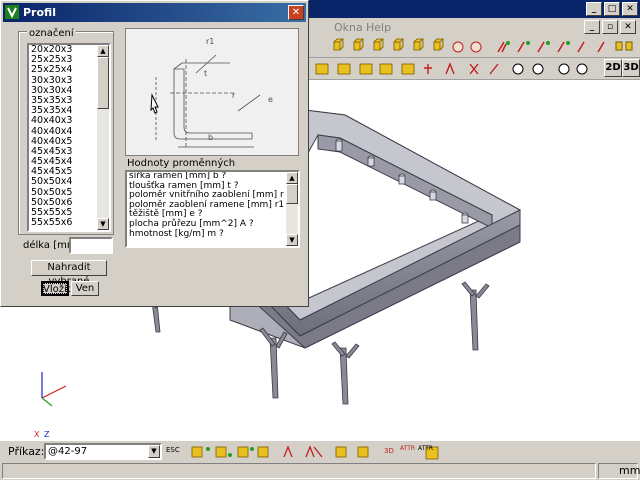 The width and height of the screenshot is (640, 480). Describe the element at coordinates (206, 73) in the screenshot. I see `dim-t-label: t` at that location.